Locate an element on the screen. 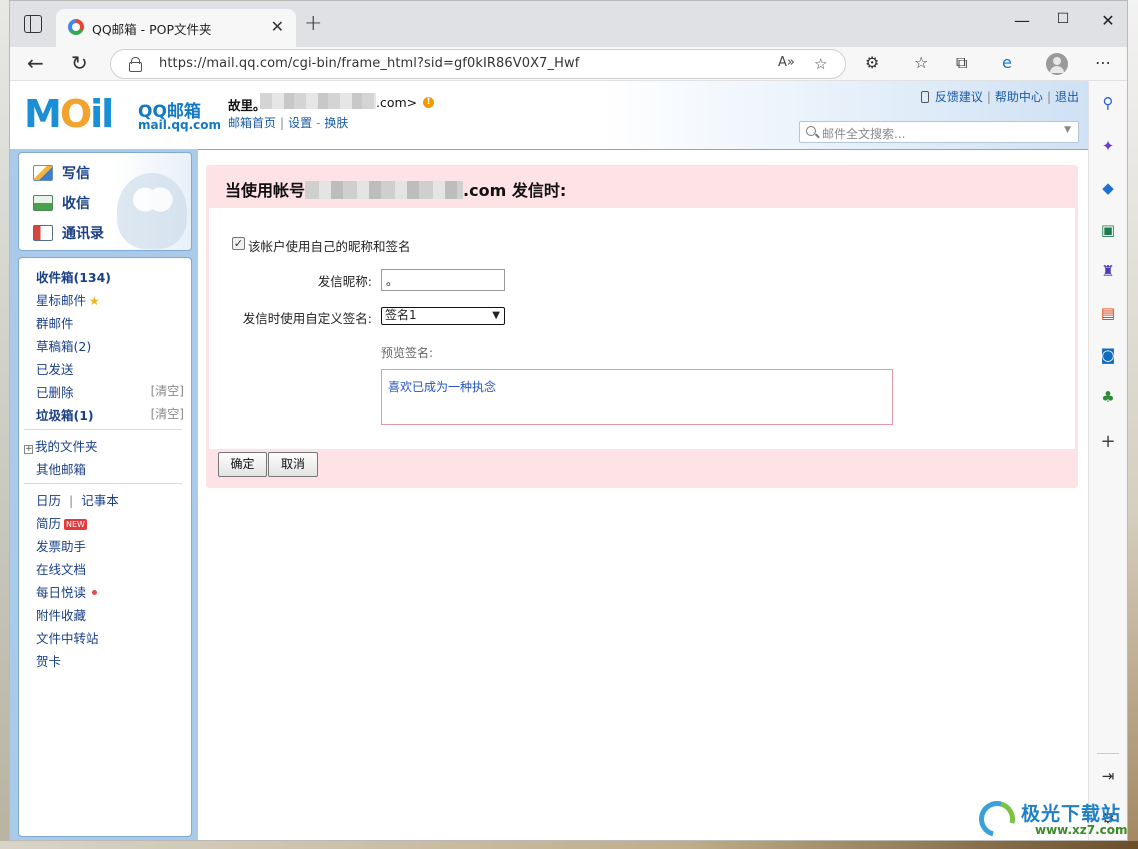  write-mail-button: 写信 is located at coordinates (61, 173).